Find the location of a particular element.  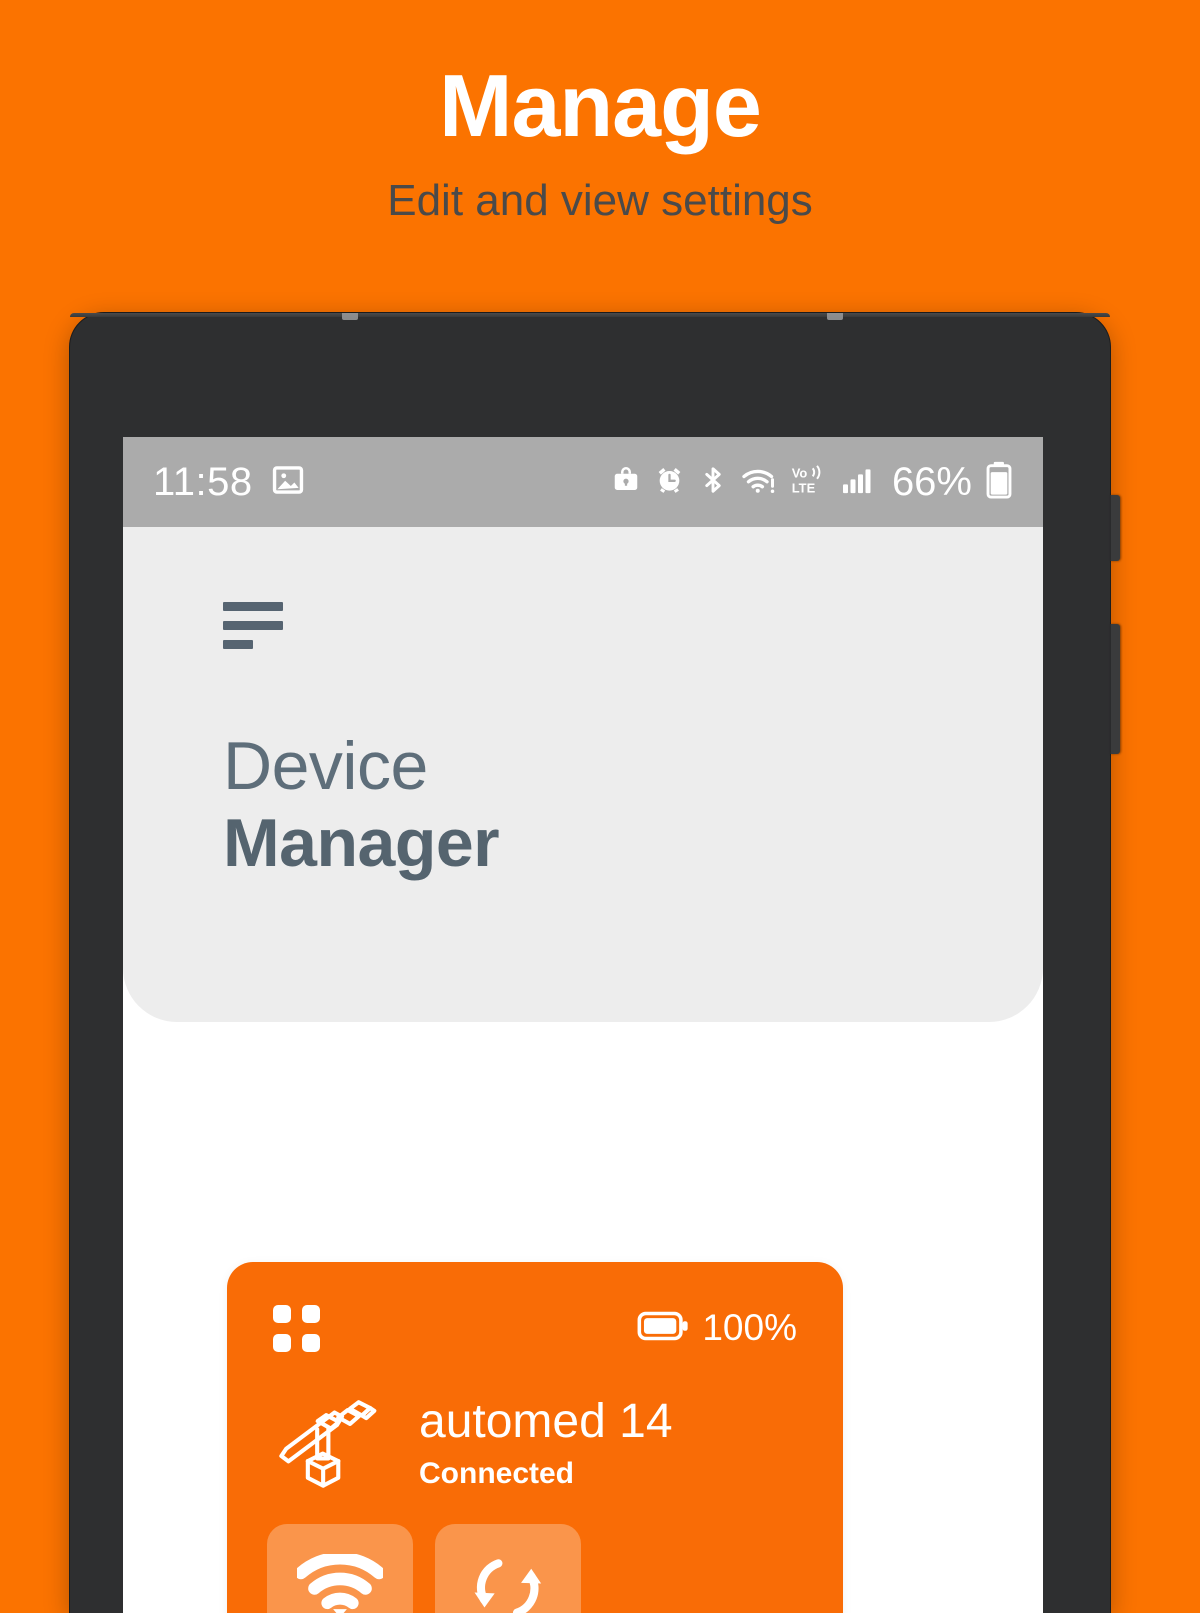

device-identity-row: automed 14 Connected is located at coordinates (535, 1444).